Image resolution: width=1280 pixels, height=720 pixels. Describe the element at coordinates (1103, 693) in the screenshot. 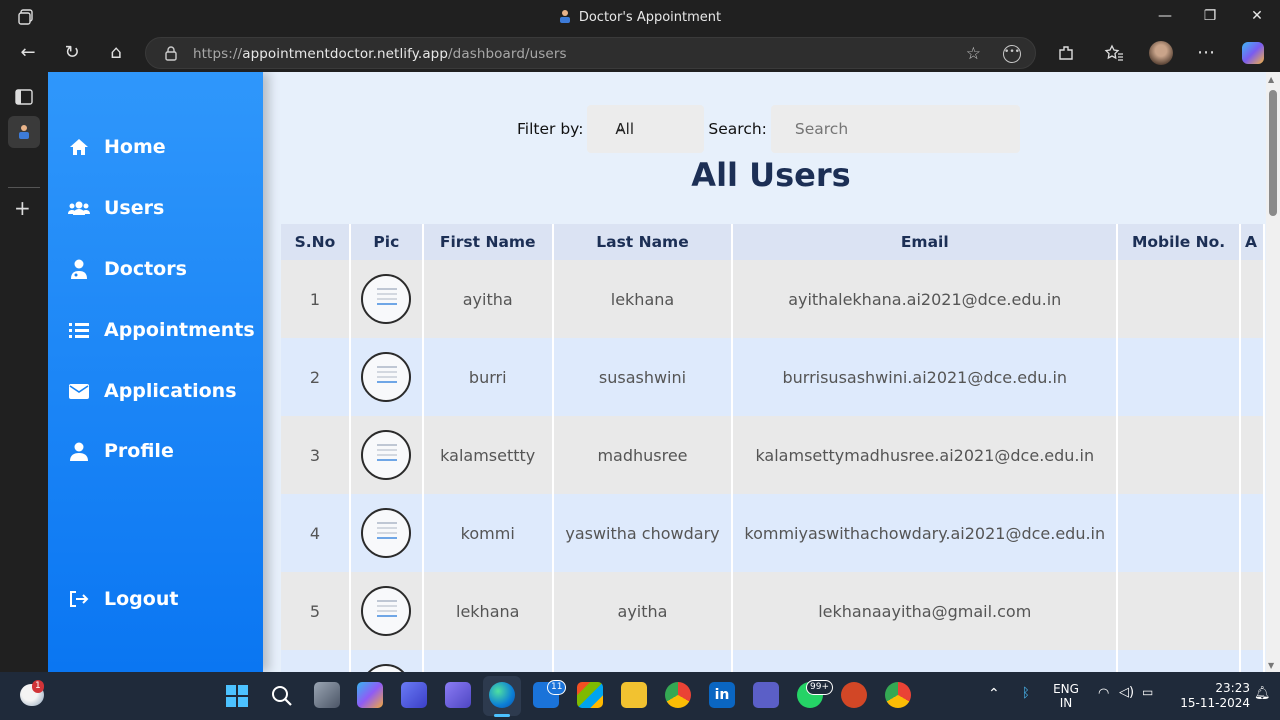

I see `wifi-icon: ◠` at that location.